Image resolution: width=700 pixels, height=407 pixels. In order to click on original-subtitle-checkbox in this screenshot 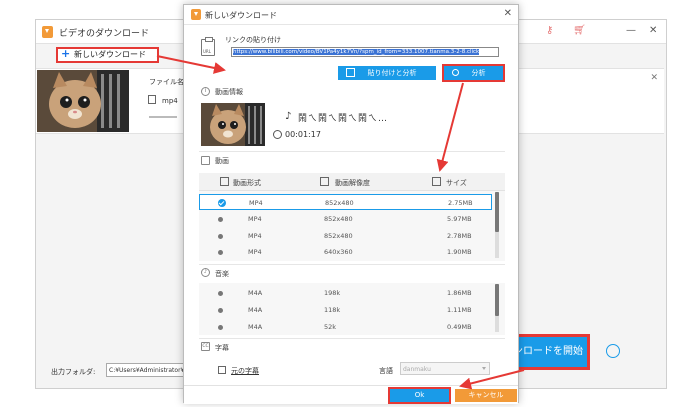, I will do `click(222, 370)`.